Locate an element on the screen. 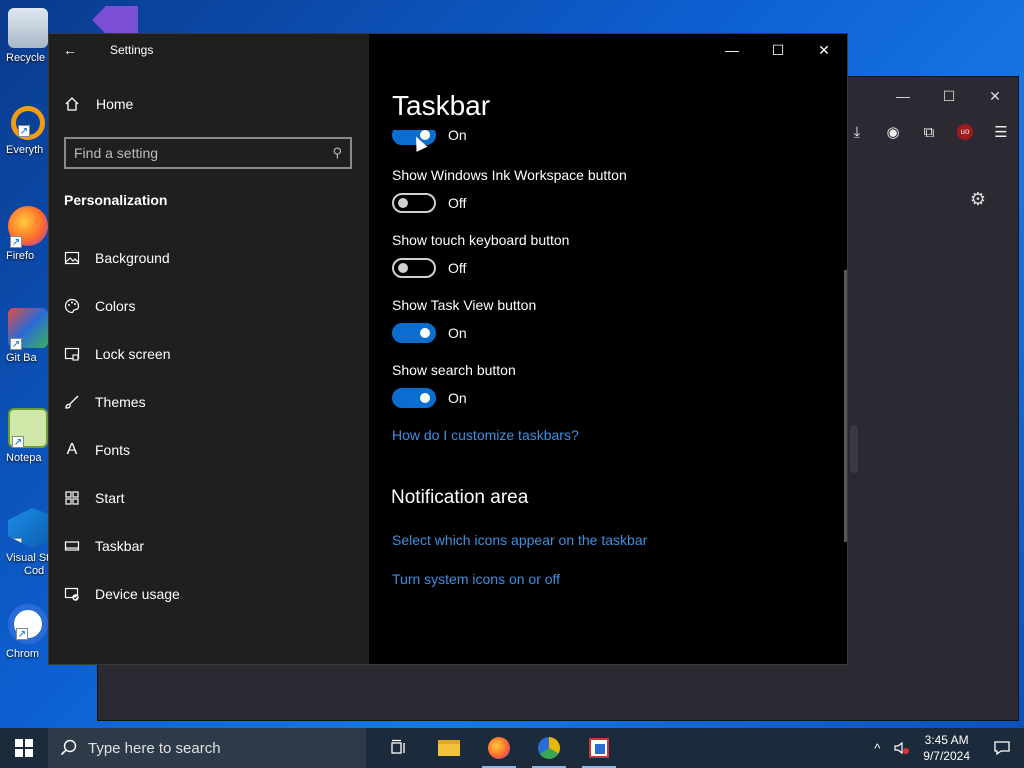  search-icon: ⚲ is located at coordinates (337, 153).